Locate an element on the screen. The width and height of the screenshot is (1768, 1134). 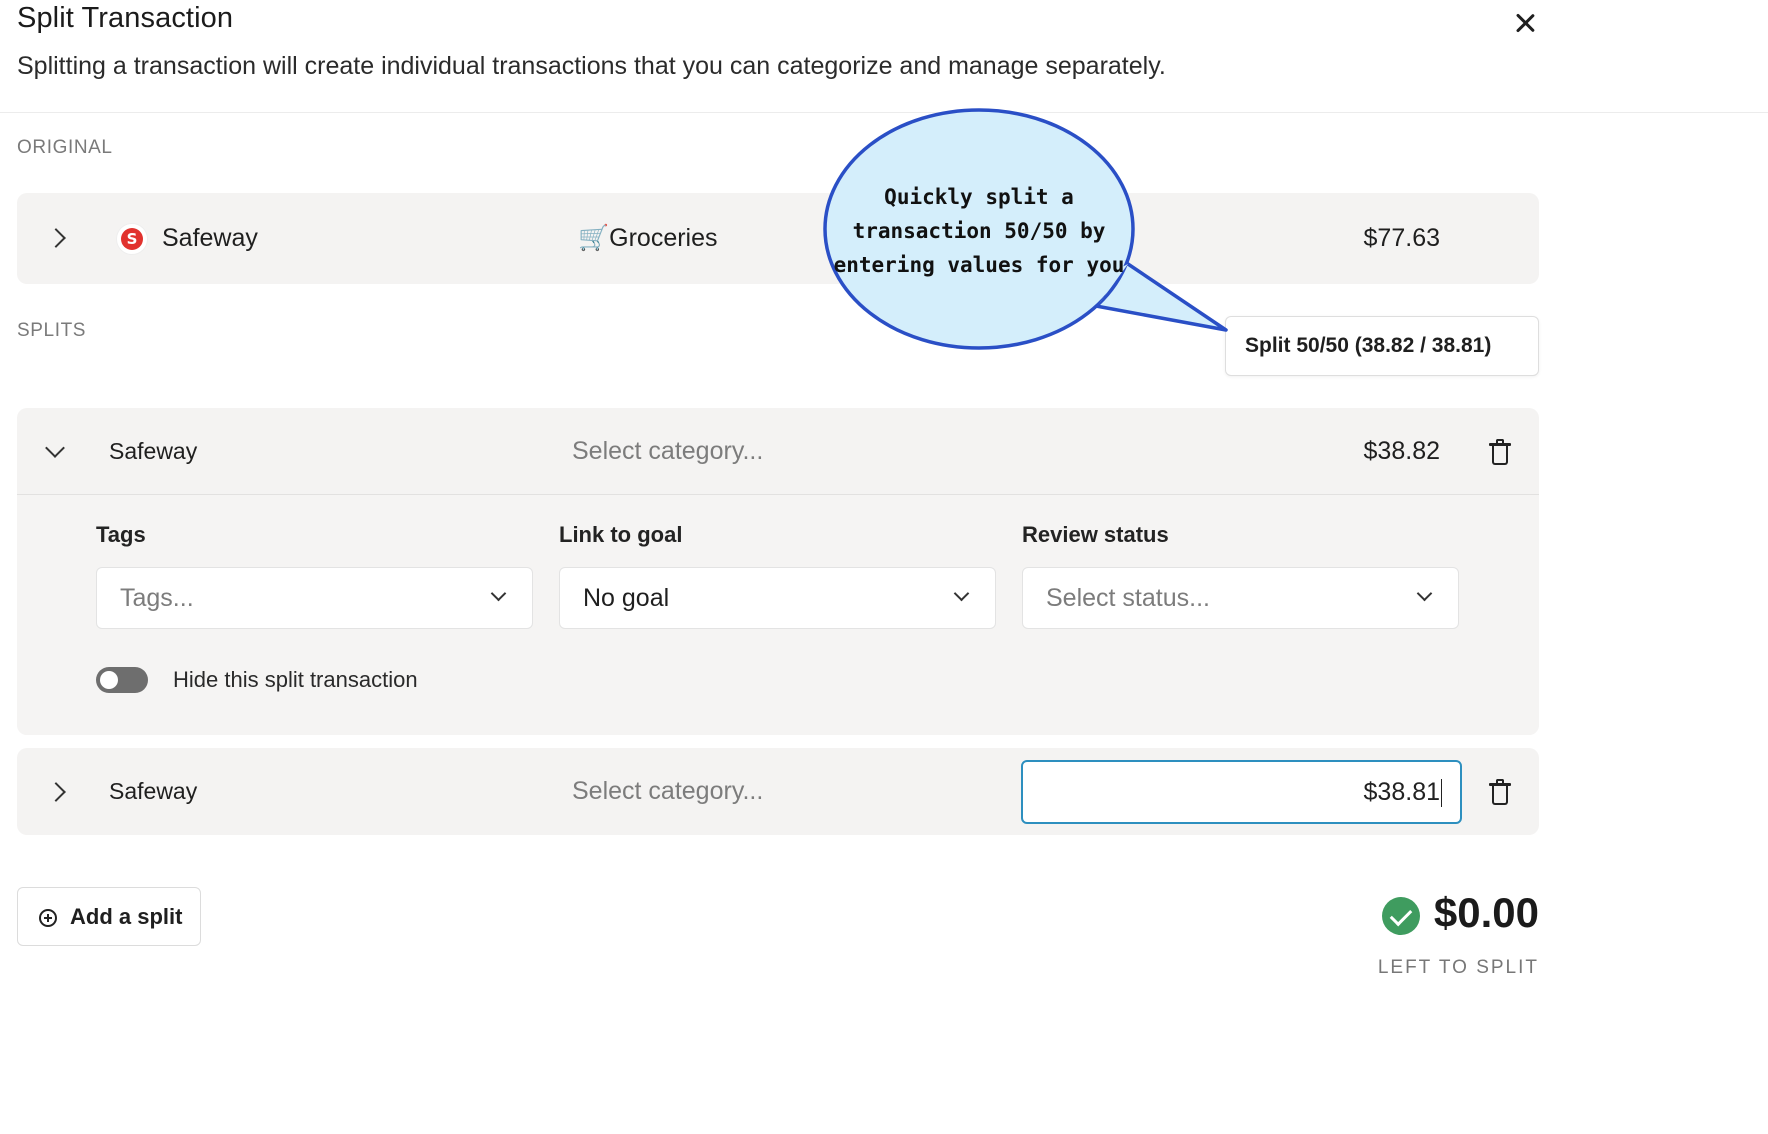
callout-line-3: entering values for you is located at coordinates (979, 265).